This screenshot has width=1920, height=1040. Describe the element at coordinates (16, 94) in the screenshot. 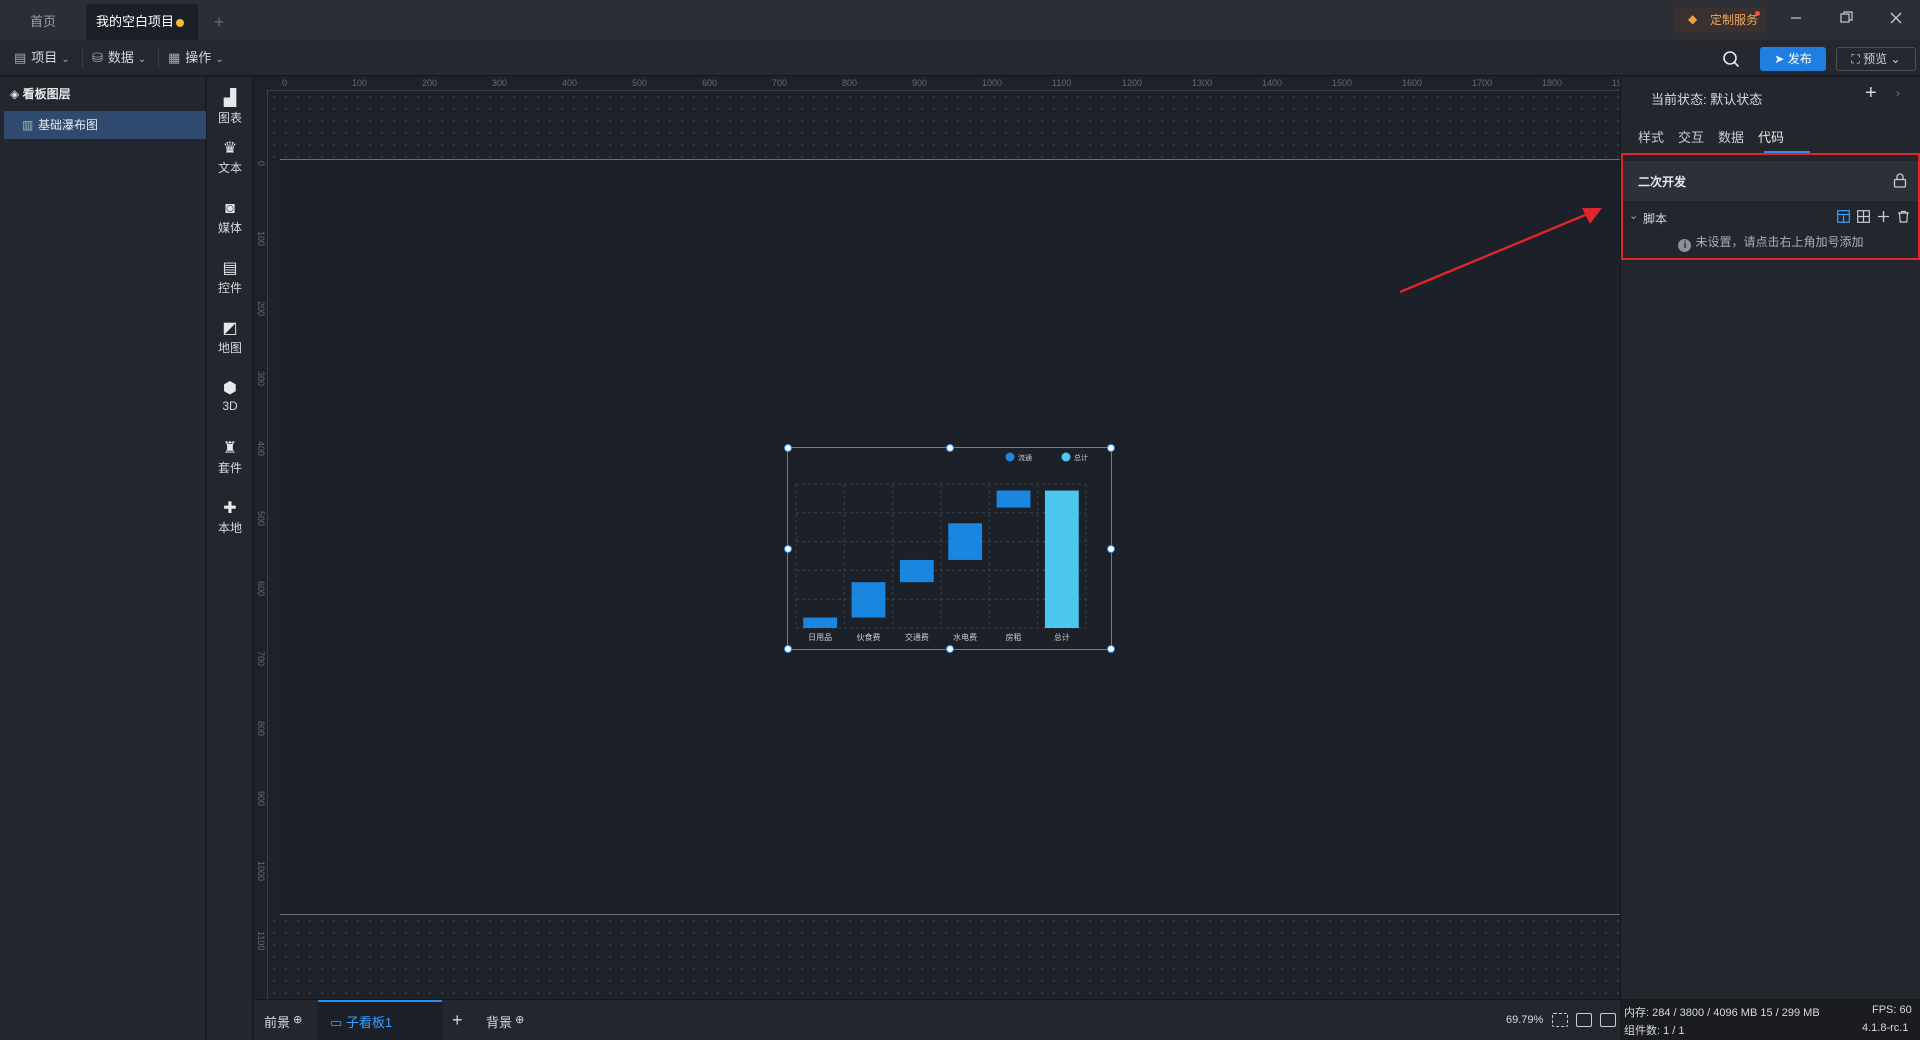

I see `layers-icon: ◈` at that location.